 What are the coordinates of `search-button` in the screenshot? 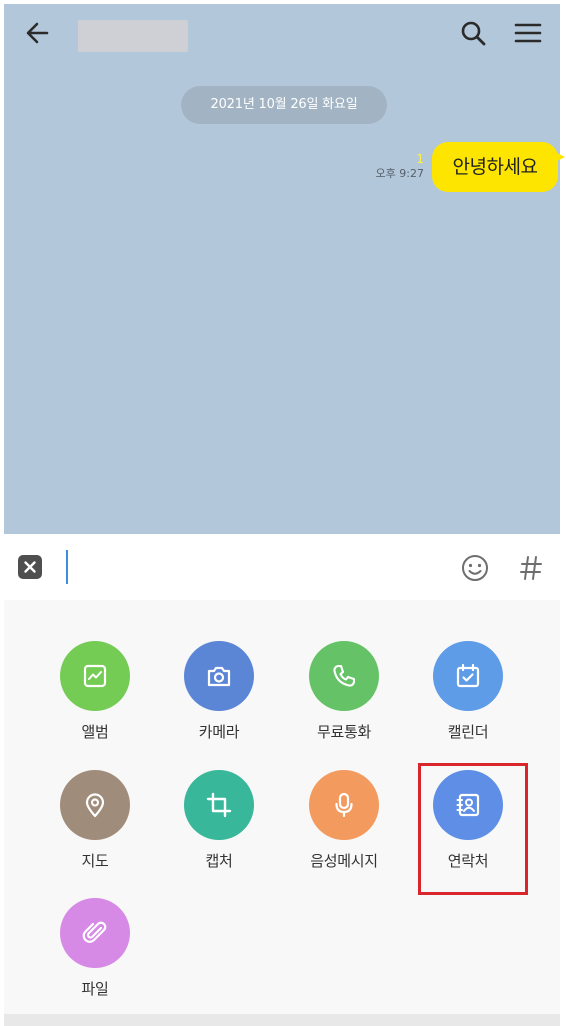 It's located at (473, 33).